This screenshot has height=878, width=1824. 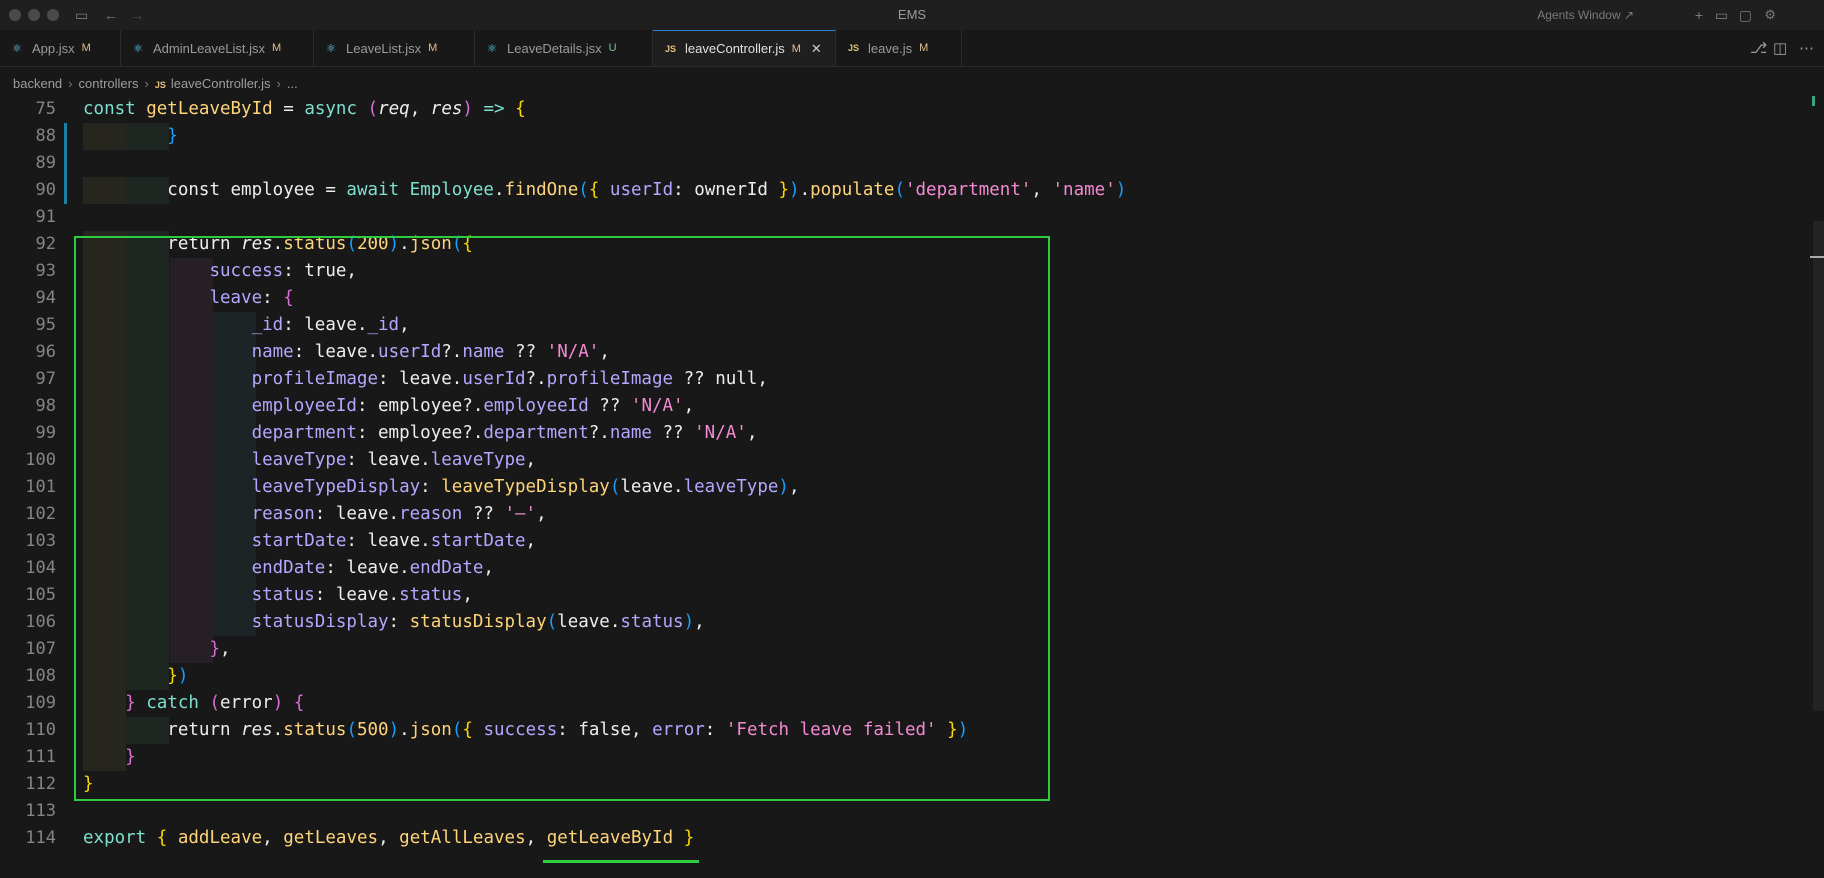 What do you see at coordinates (45, 379) in the screenshot?
I see `line-number: 97` at bounding box center [45, 379].